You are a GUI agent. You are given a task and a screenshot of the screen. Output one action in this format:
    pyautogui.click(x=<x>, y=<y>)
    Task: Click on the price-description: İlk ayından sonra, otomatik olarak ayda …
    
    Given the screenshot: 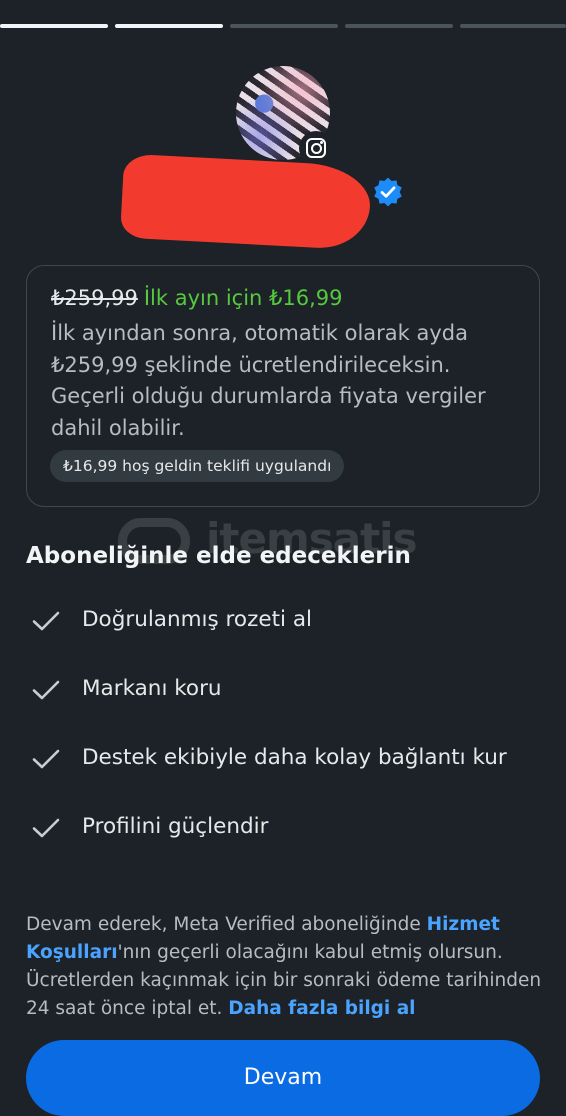 What is the action you would take?
    pyautogui.click(x=268, y=380)
    